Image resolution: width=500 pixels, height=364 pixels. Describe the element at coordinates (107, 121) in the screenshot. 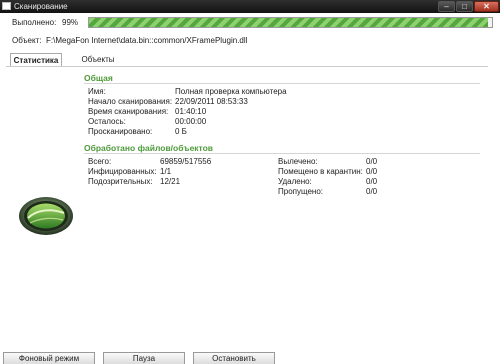

I see `general-label-remaining: Осталось:` at that location.